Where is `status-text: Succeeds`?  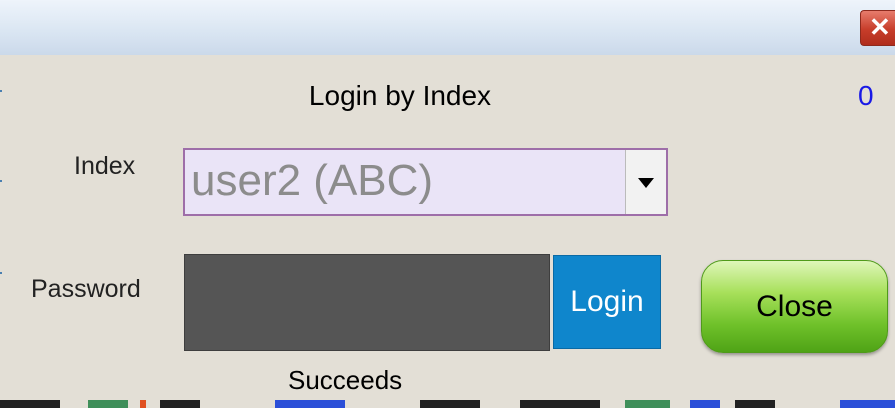 status-text: Succeeds is located at coordinates (345, 380).